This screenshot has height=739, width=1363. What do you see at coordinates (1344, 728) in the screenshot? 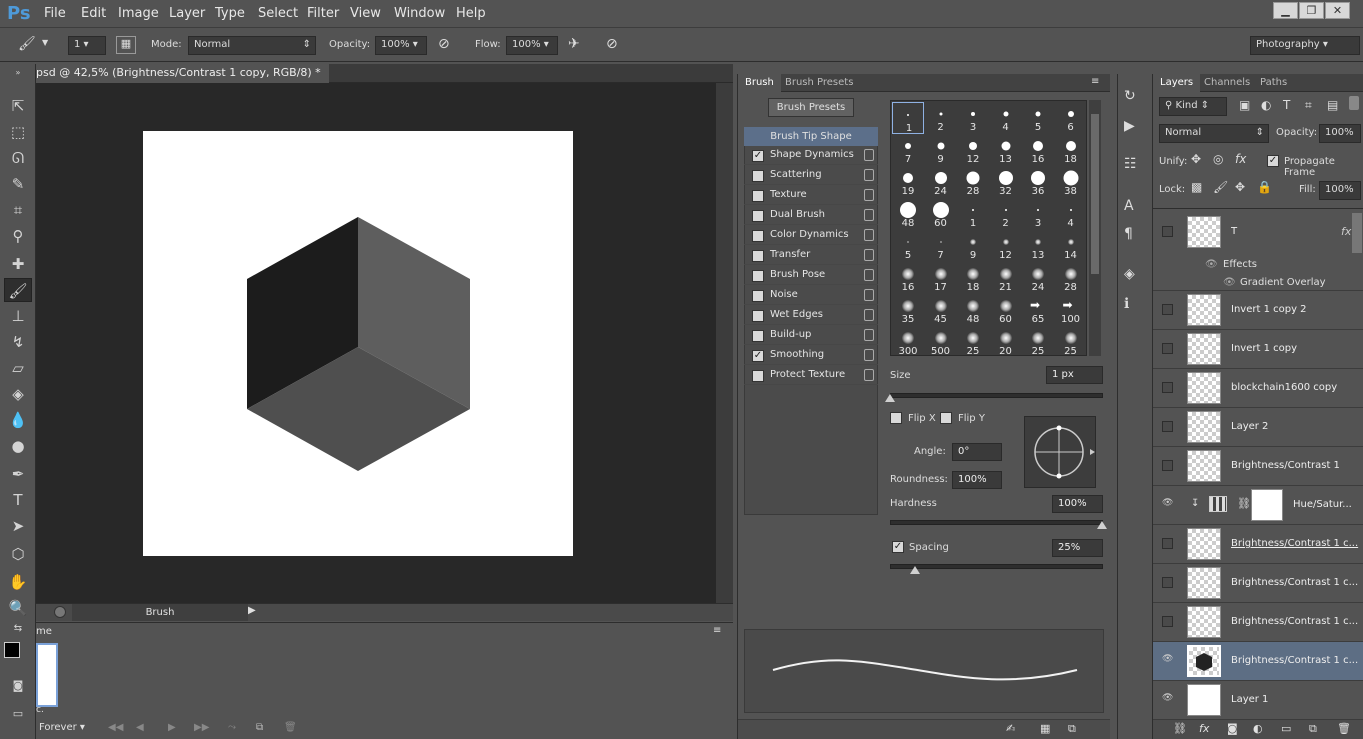
I see `delete-layer-icon: 🗑` at bounding box center [1344, 728].